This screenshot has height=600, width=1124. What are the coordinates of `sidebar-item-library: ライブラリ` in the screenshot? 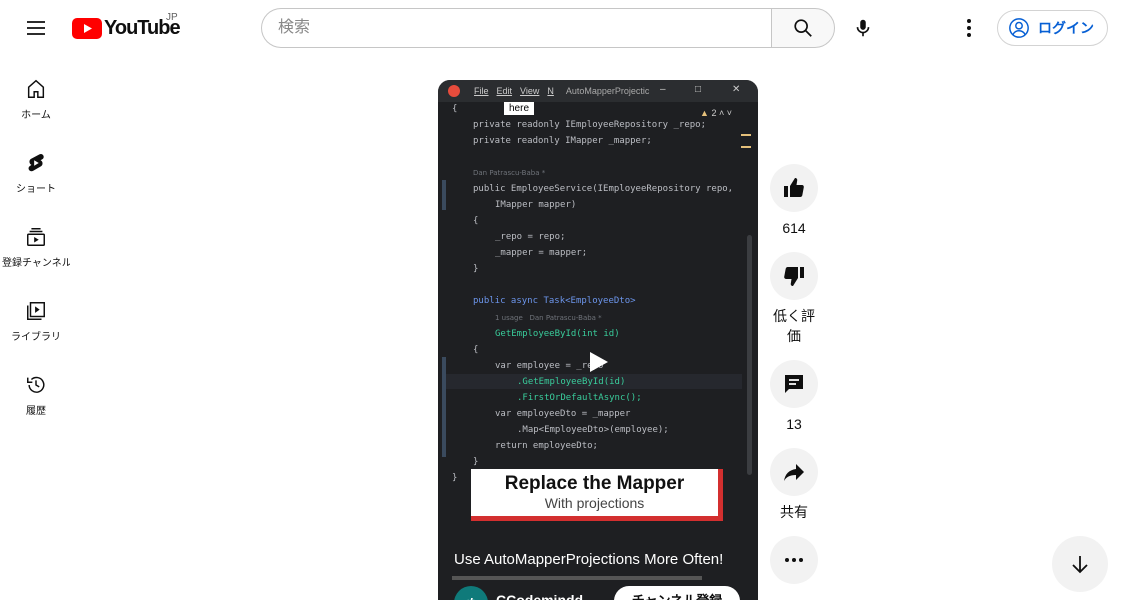 It's located at (36, 315).